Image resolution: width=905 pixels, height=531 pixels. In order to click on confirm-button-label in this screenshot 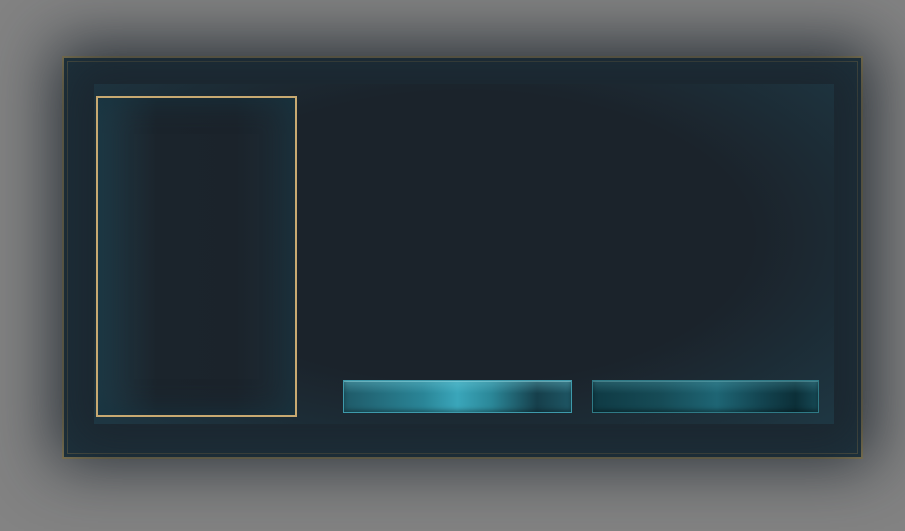, I will do `click(457, 396)`.